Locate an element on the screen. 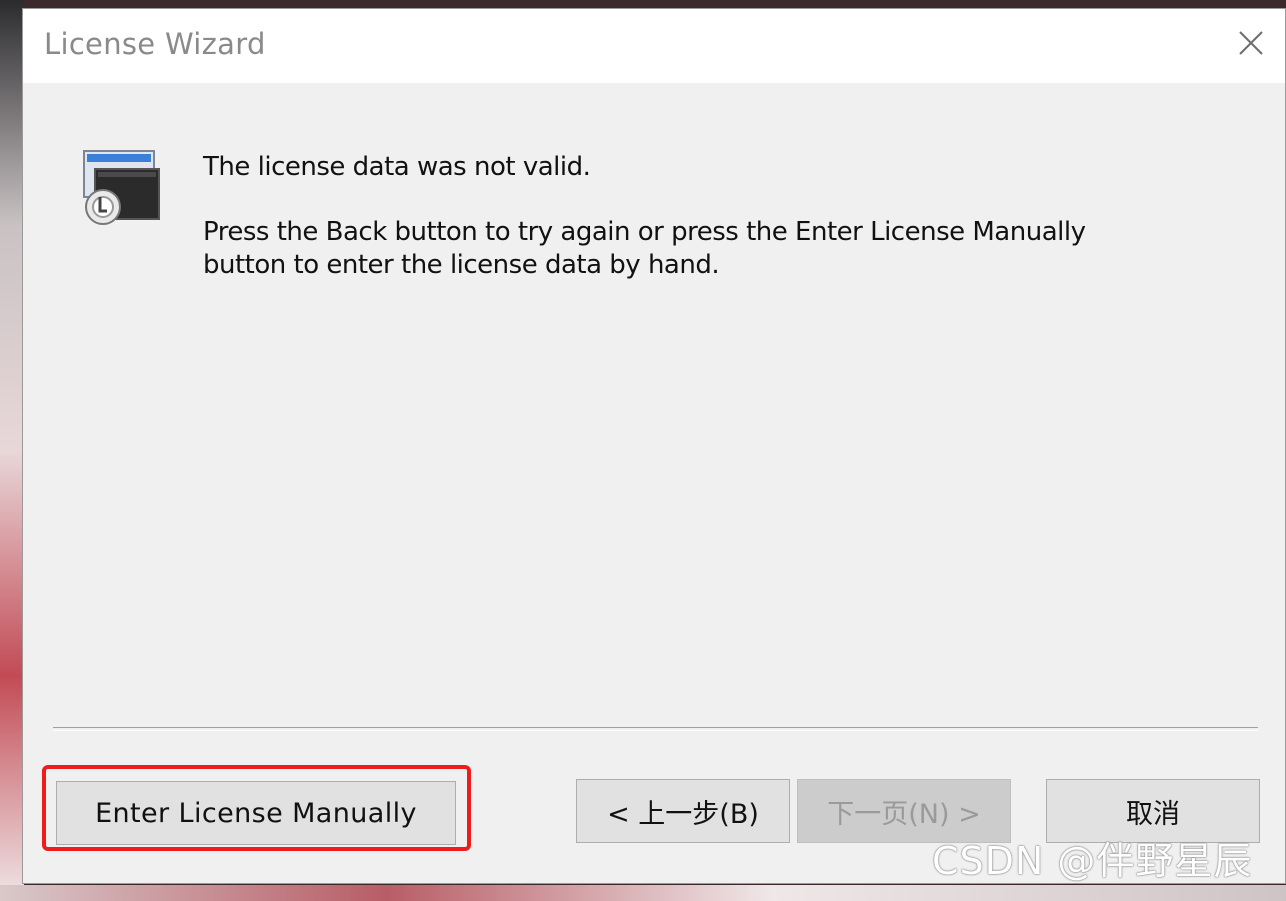 The width and height of the screenshot is (1286, 901). divider is located at coordinates (655, 729).